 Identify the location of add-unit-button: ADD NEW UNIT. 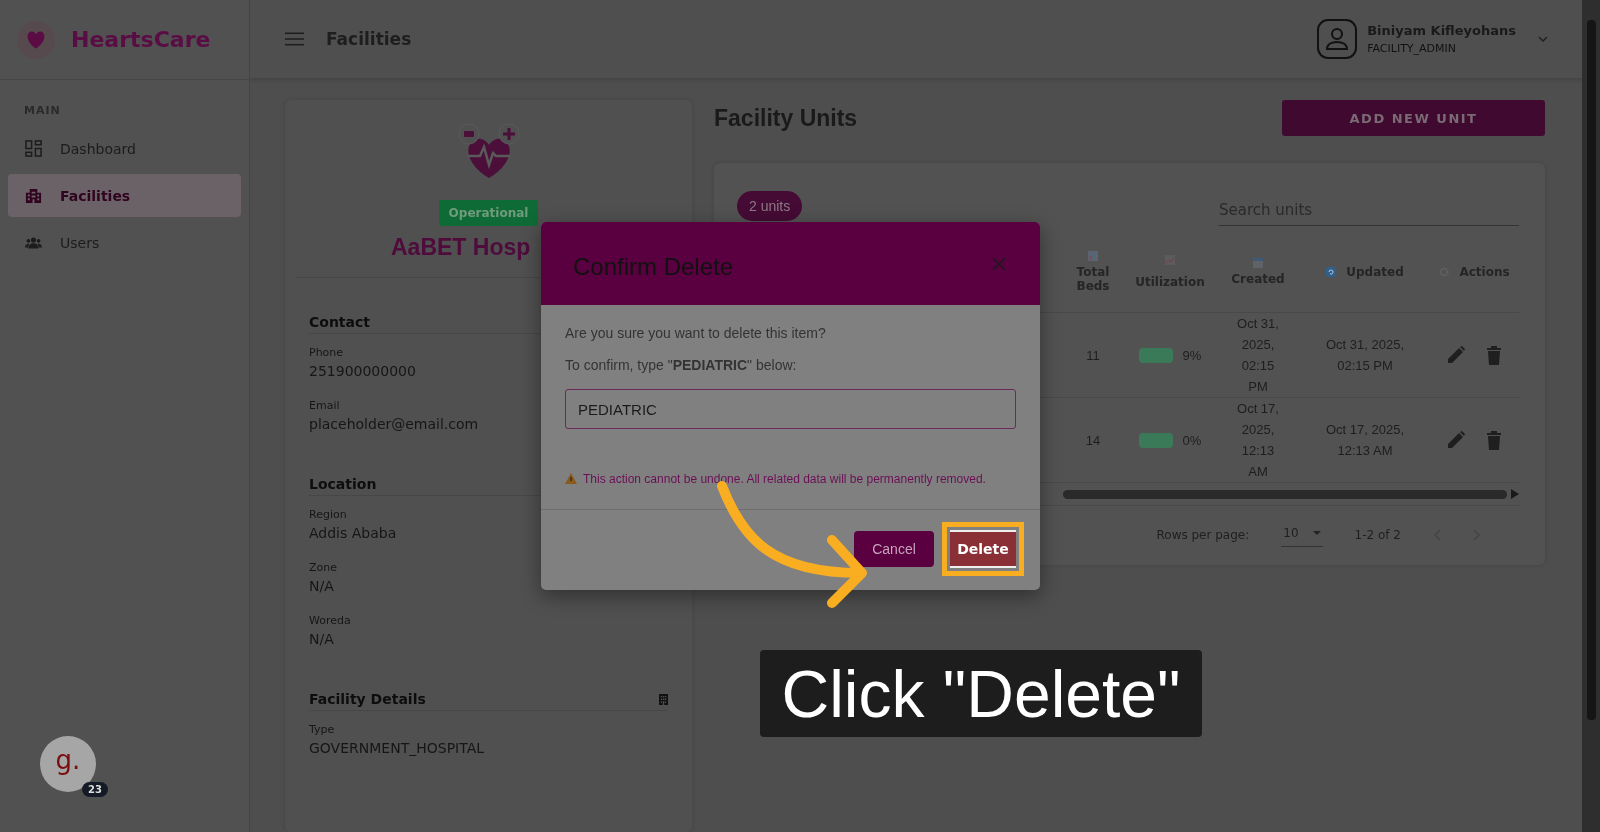
(1413, 118).